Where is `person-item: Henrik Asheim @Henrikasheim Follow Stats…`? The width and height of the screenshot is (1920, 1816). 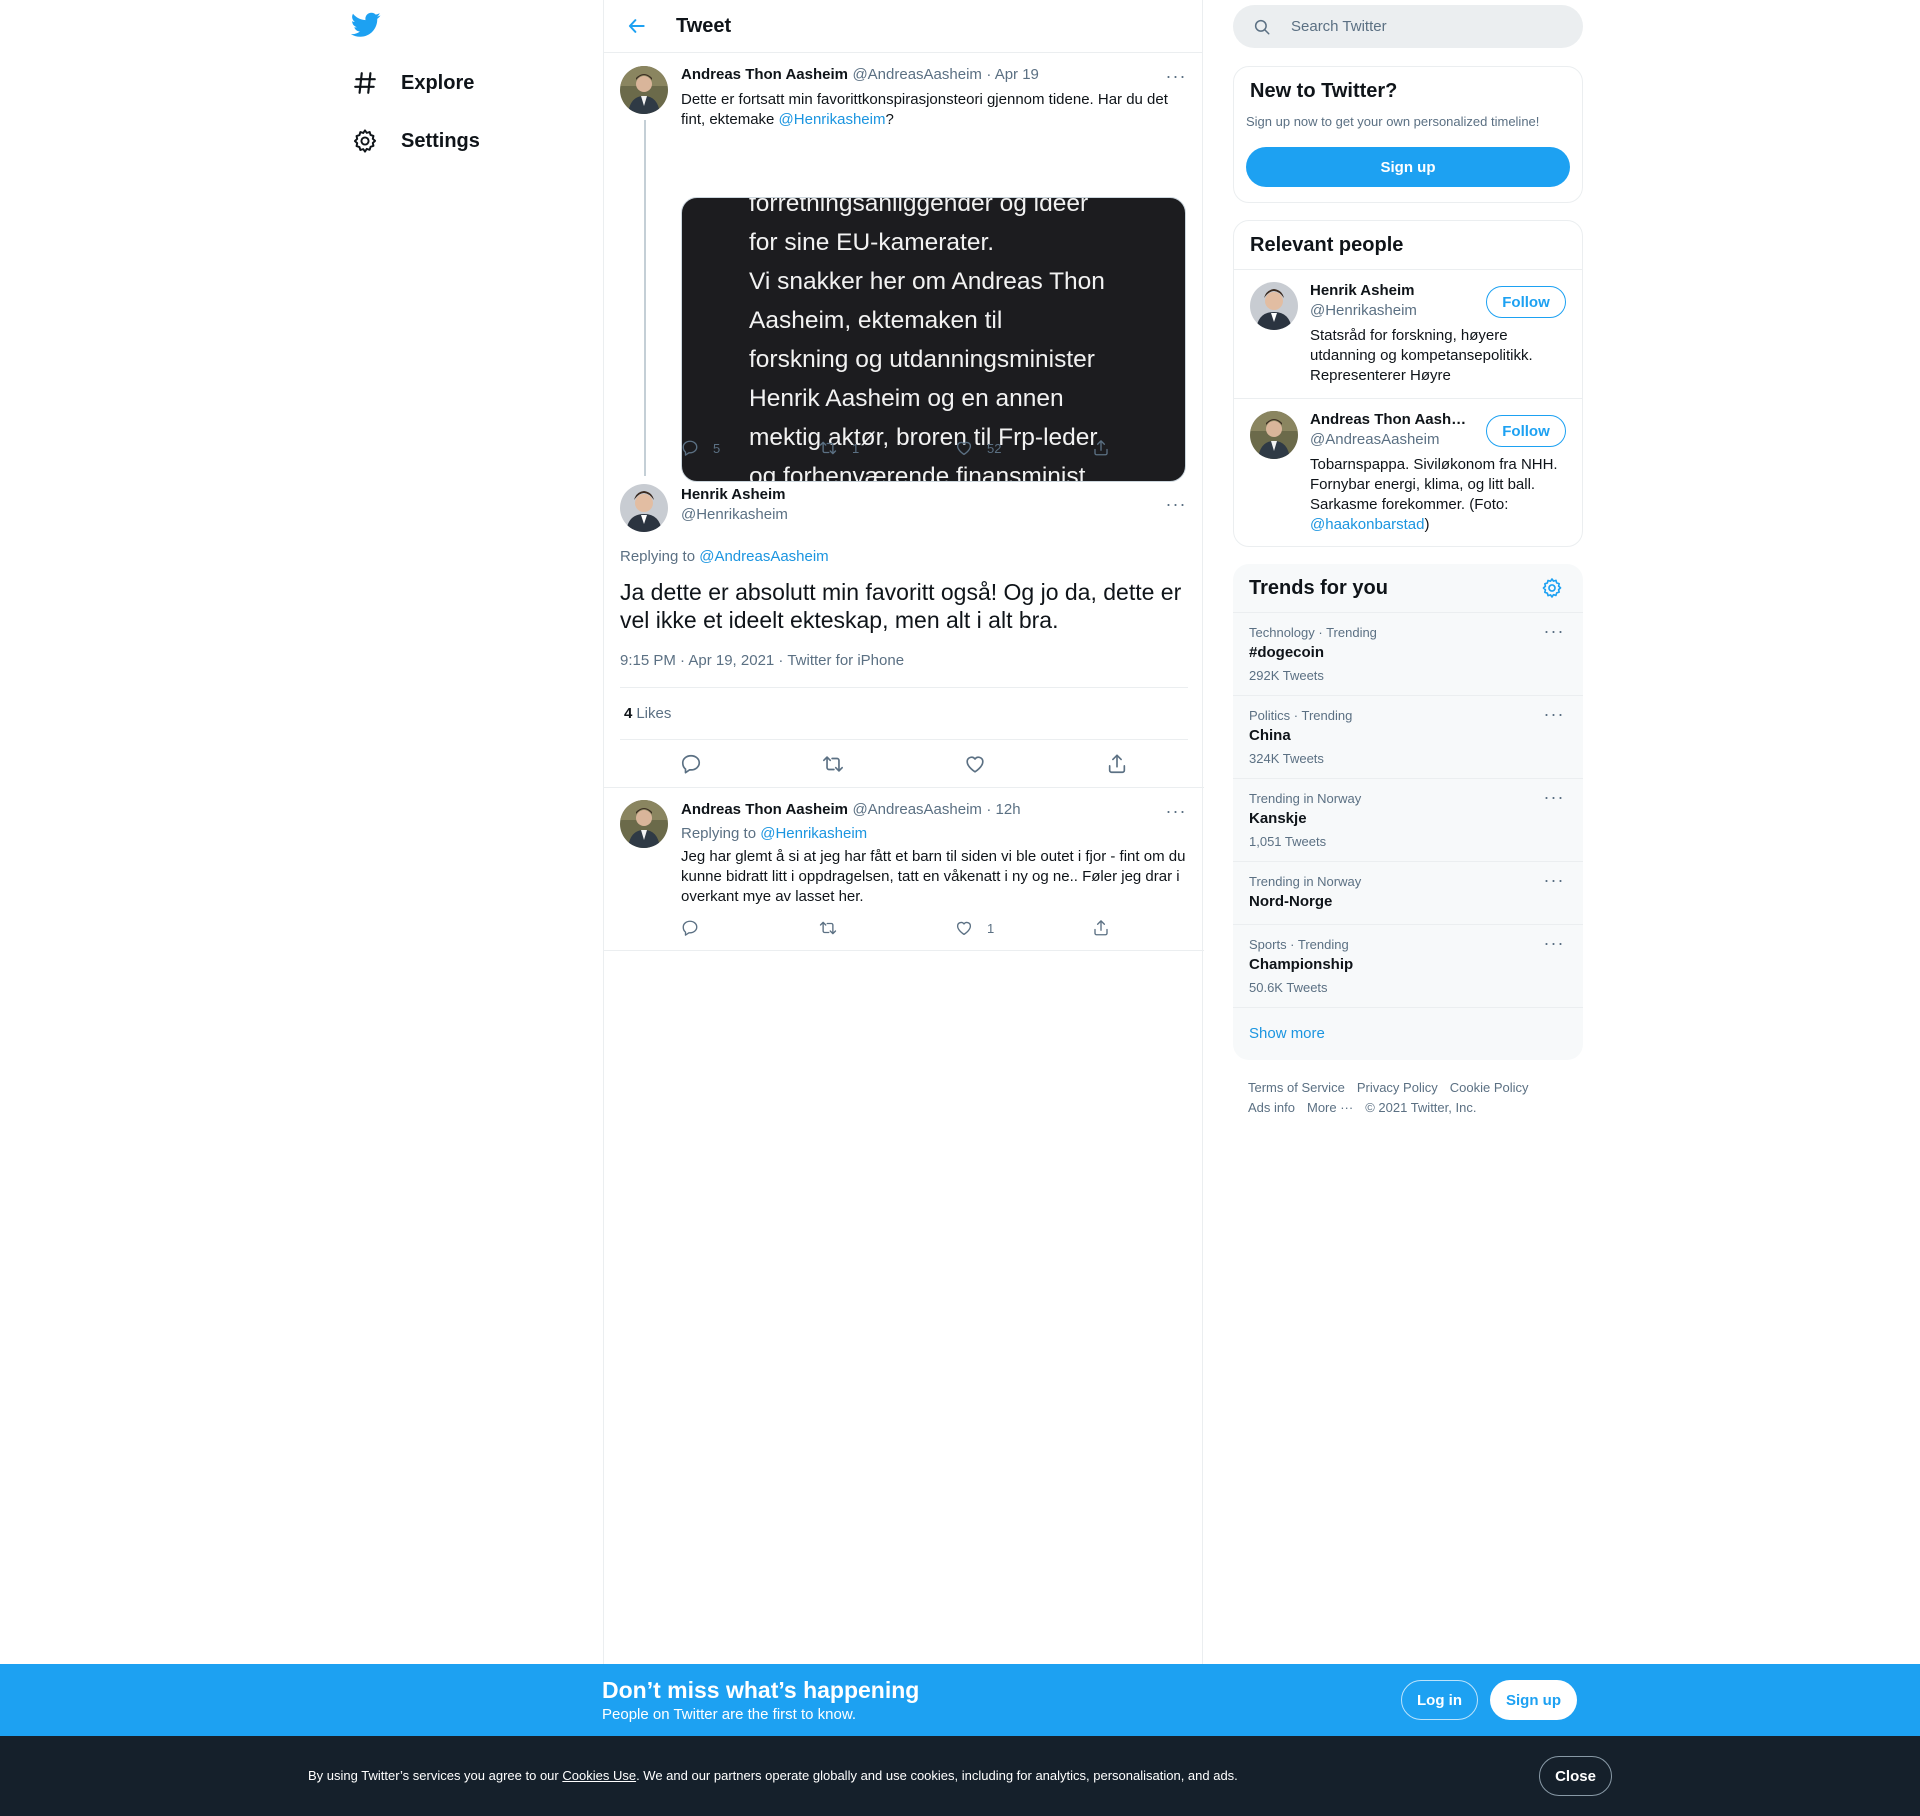
person-item: Henrik Asheim @Henrikasheim Follow Stats… is located at coordinates (1408, 333).